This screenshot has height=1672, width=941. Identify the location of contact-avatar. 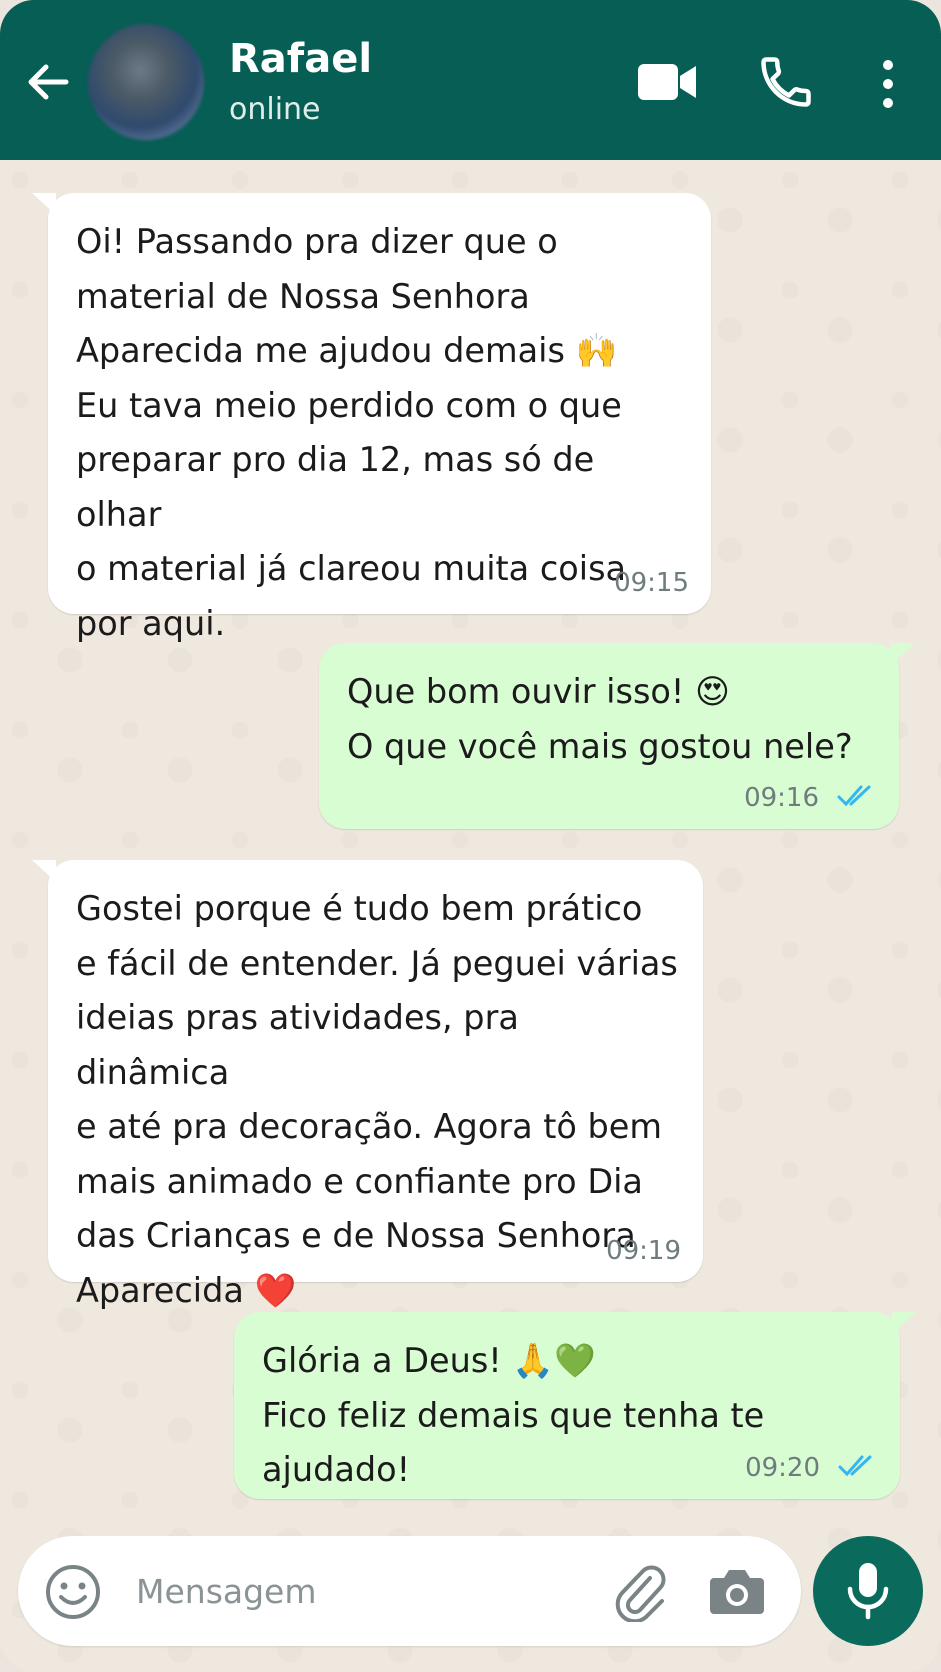
(146, 82).